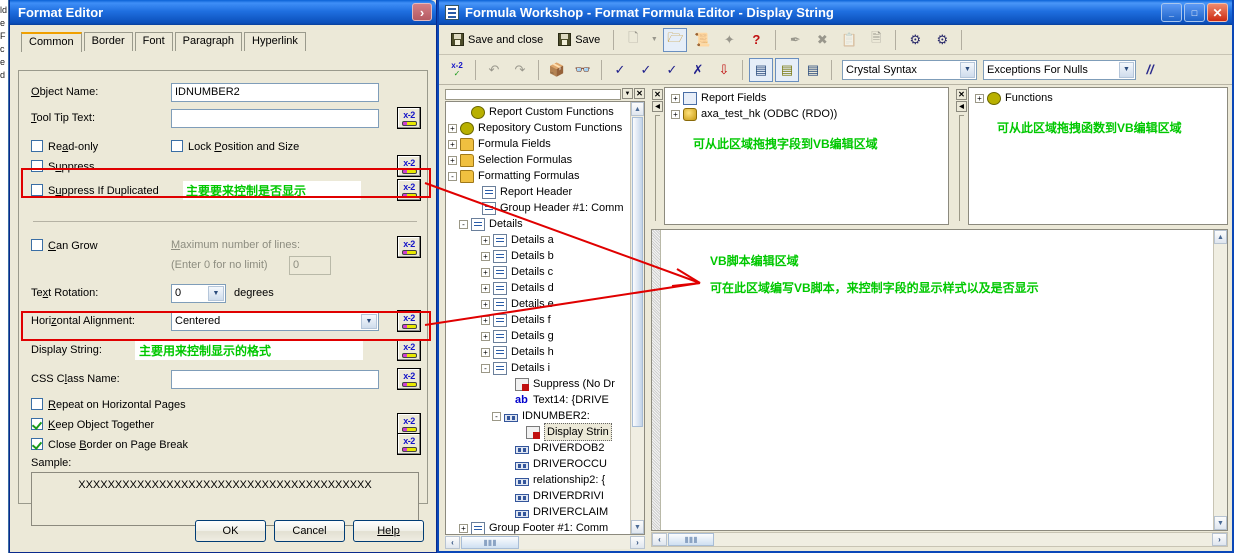 This screenshot has height=553, width=1234. What do you see at coordinates (388, 531) in the screenshot?
I see `help-button: Help` at bounding box center [388, 531].